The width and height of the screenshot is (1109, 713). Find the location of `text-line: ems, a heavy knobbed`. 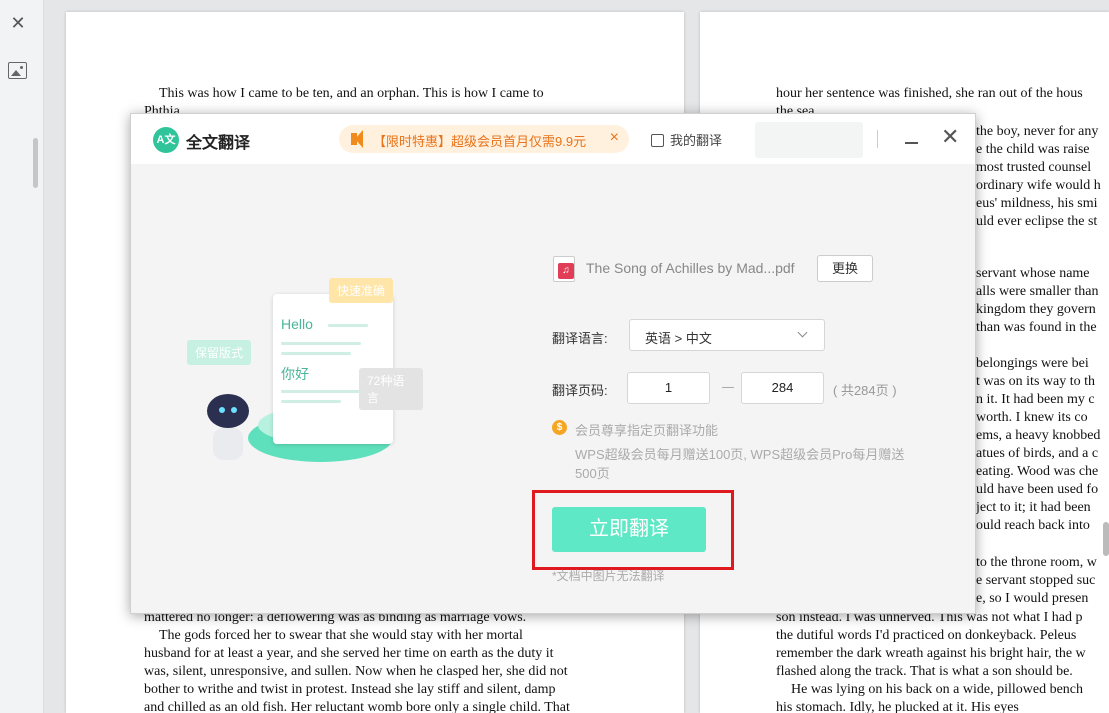

text-line: ems, a heavy knobbed is located at coordinates (1038, 435).